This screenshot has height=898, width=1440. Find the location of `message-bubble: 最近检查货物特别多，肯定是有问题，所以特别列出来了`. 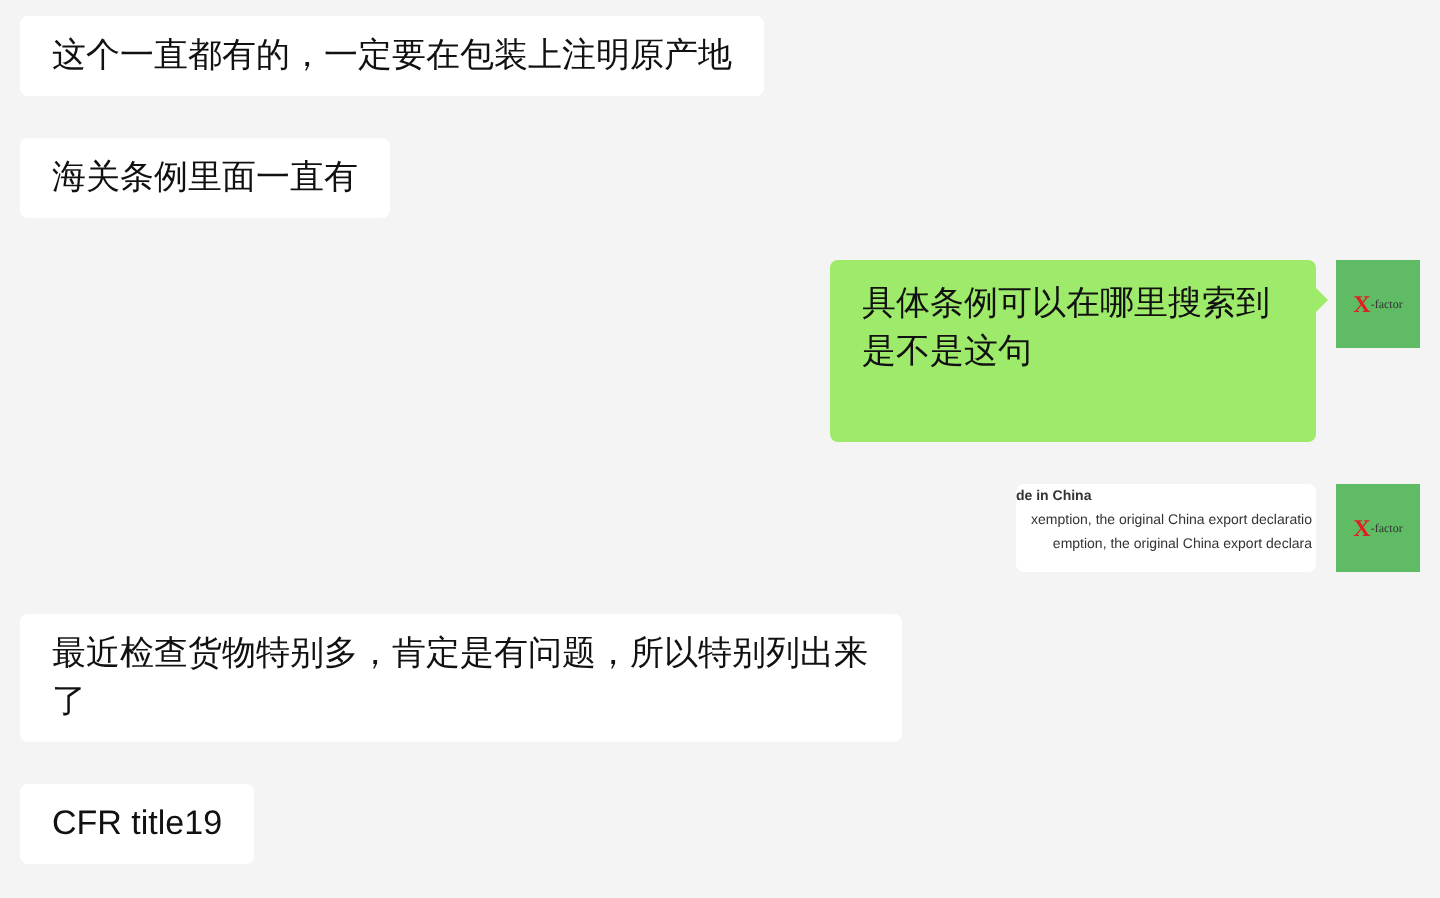

message-bubble: 最近检查货物特别多，肯定是有问题，所以特别列出来了 is located at coordinates (461, 678).